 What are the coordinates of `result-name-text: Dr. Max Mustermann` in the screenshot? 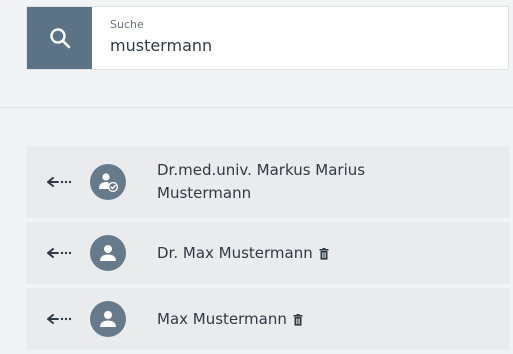 It's located at (235, 252).